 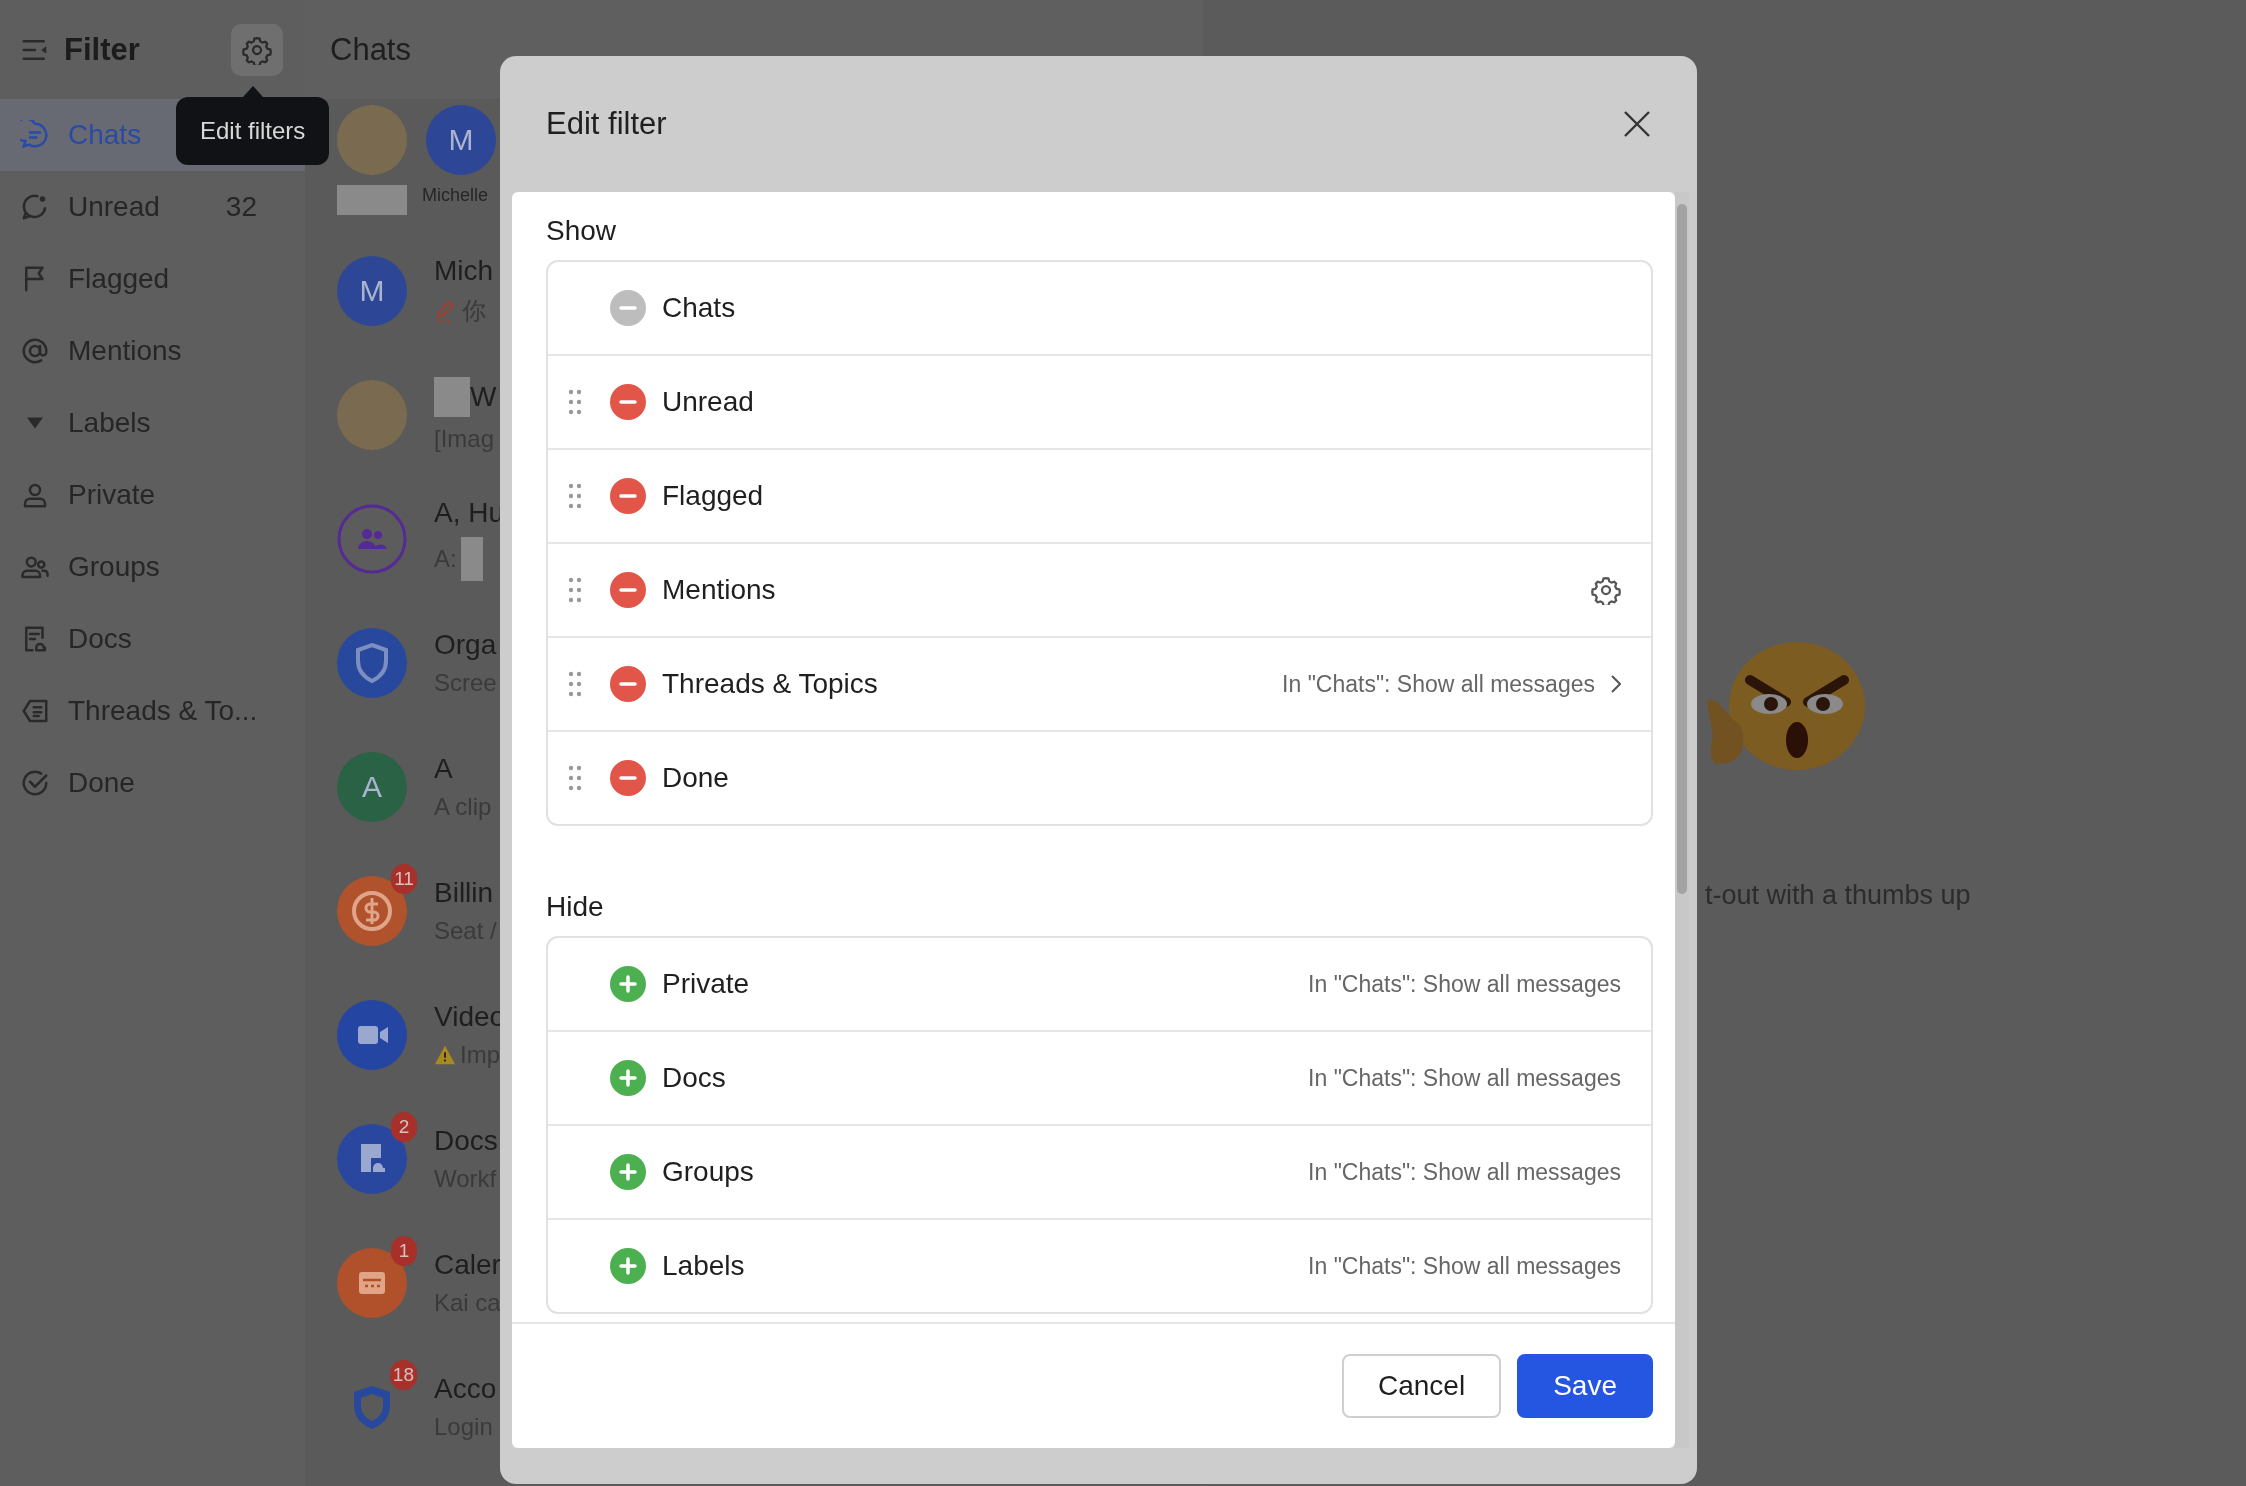 I want to click on settings-button, so click(x=257, y=49).